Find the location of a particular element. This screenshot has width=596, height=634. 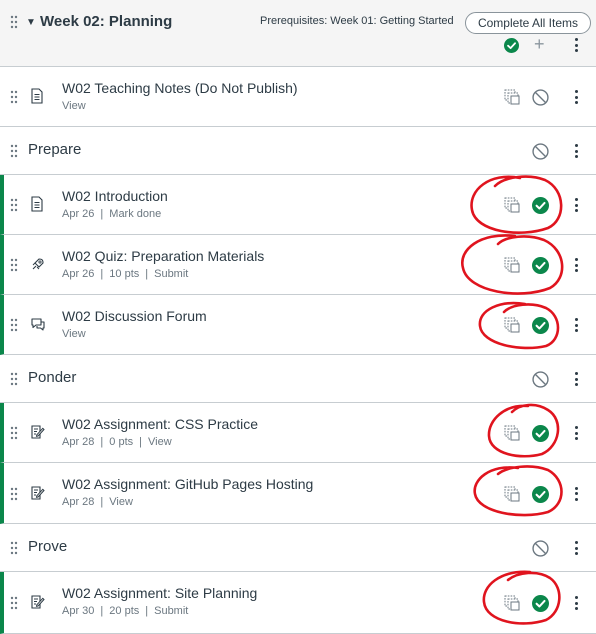

module-kebab-menu-icon is located at coordinates (576, 45).